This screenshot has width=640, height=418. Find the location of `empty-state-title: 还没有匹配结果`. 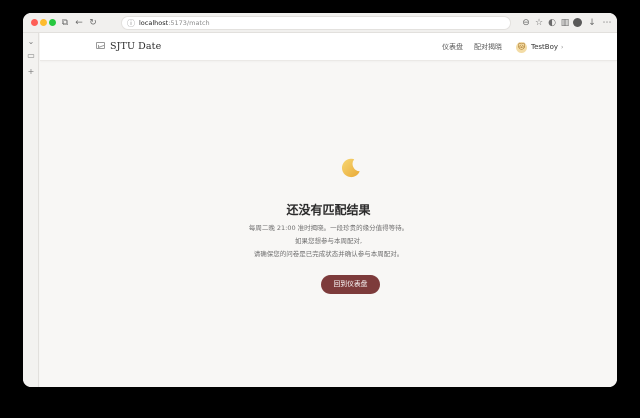

empty-state-title: 还没有匹配结果 is located at coordinates (328, 210).